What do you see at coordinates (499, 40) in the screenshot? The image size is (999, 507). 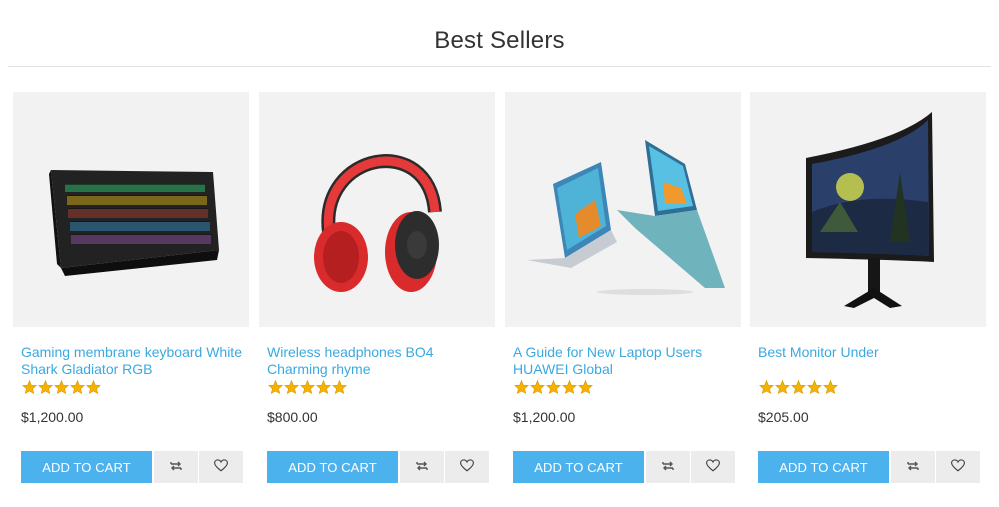 I see `section-title: Best Sellers` at bounding box center [499, 40].